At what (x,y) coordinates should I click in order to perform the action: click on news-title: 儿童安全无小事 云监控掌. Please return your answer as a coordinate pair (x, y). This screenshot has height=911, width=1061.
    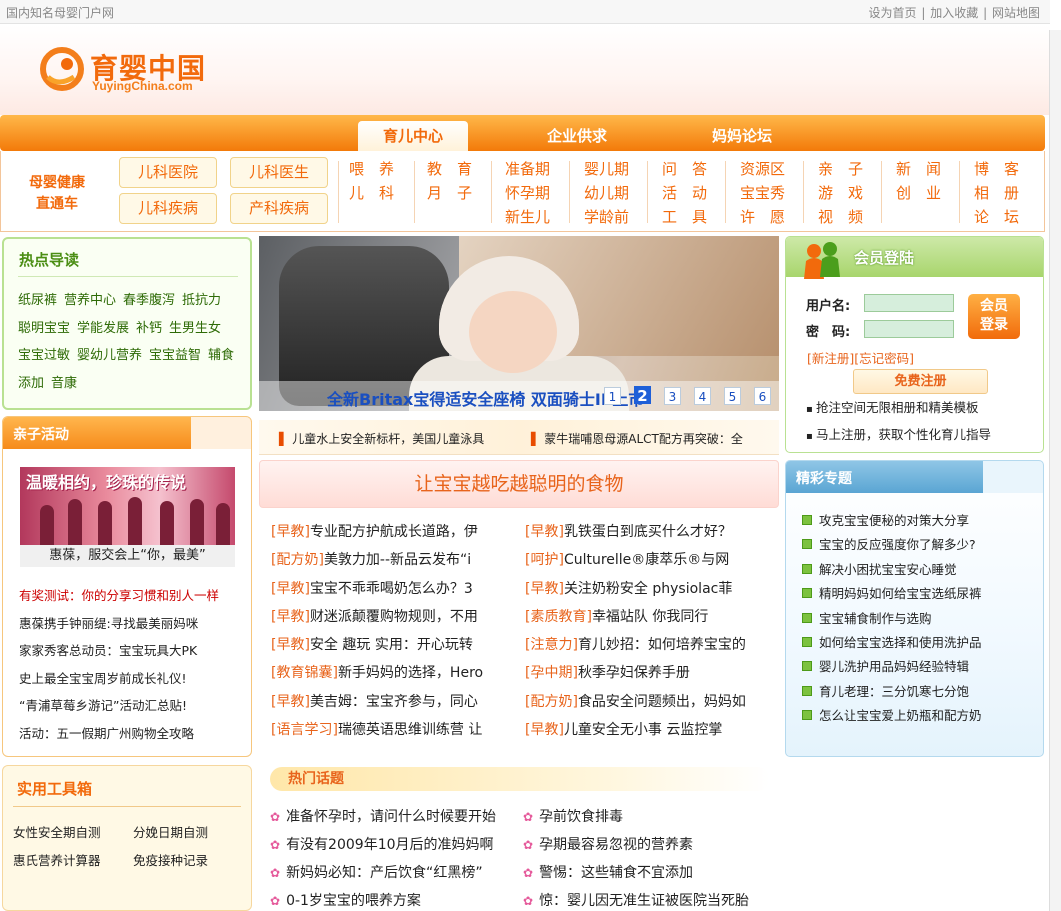
    Looking at the image, I should click on (643, 730).